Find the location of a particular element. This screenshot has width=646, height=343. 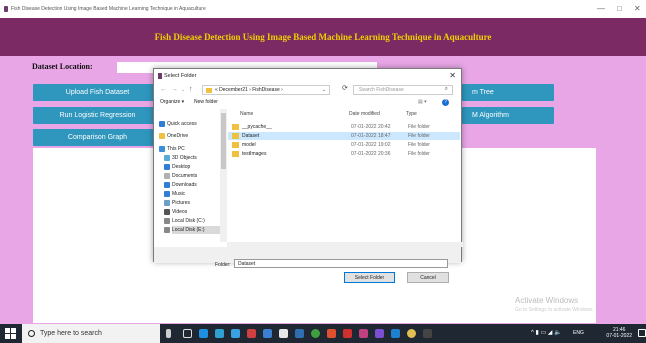

folder-label: Folder: is located at coordinates (223, 265).